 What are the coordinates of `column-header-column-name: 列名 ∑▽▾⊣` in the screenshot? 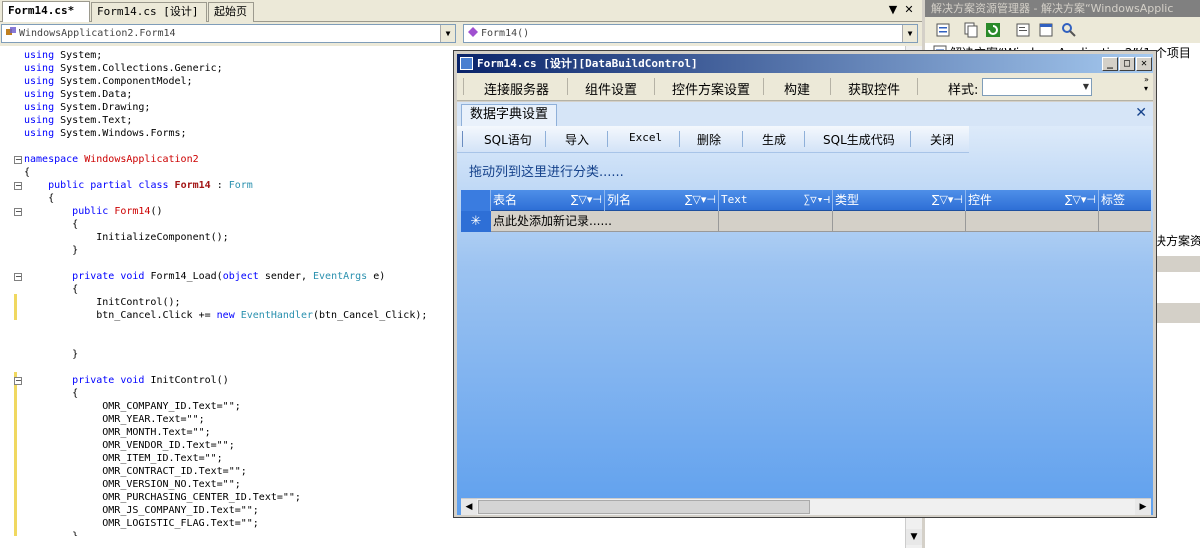 It's located at (662, 200).